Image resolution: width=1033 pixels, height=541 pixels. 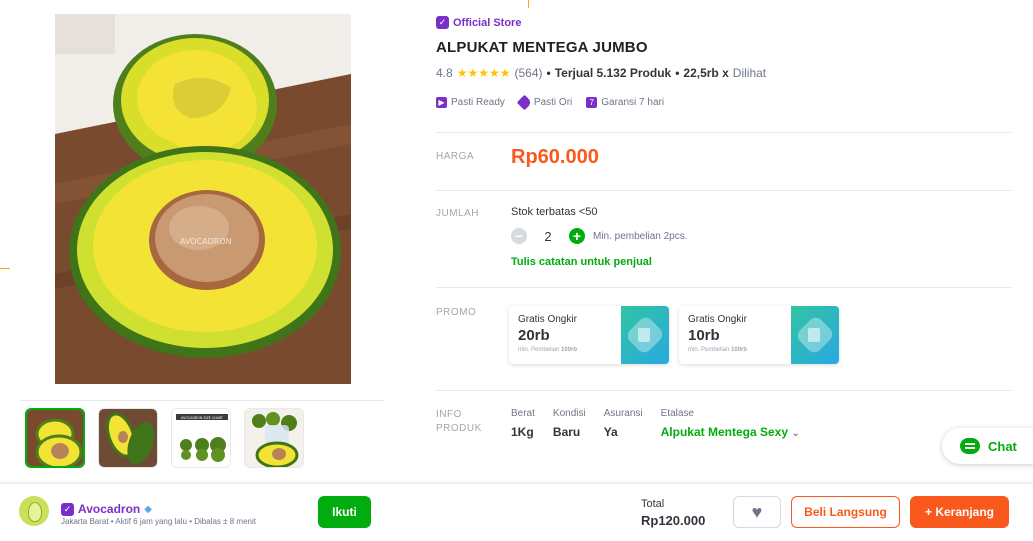 I want to click on quantity-stepper: − 2 + Min. pembelian 2pcs., so click(x=599, y=236).